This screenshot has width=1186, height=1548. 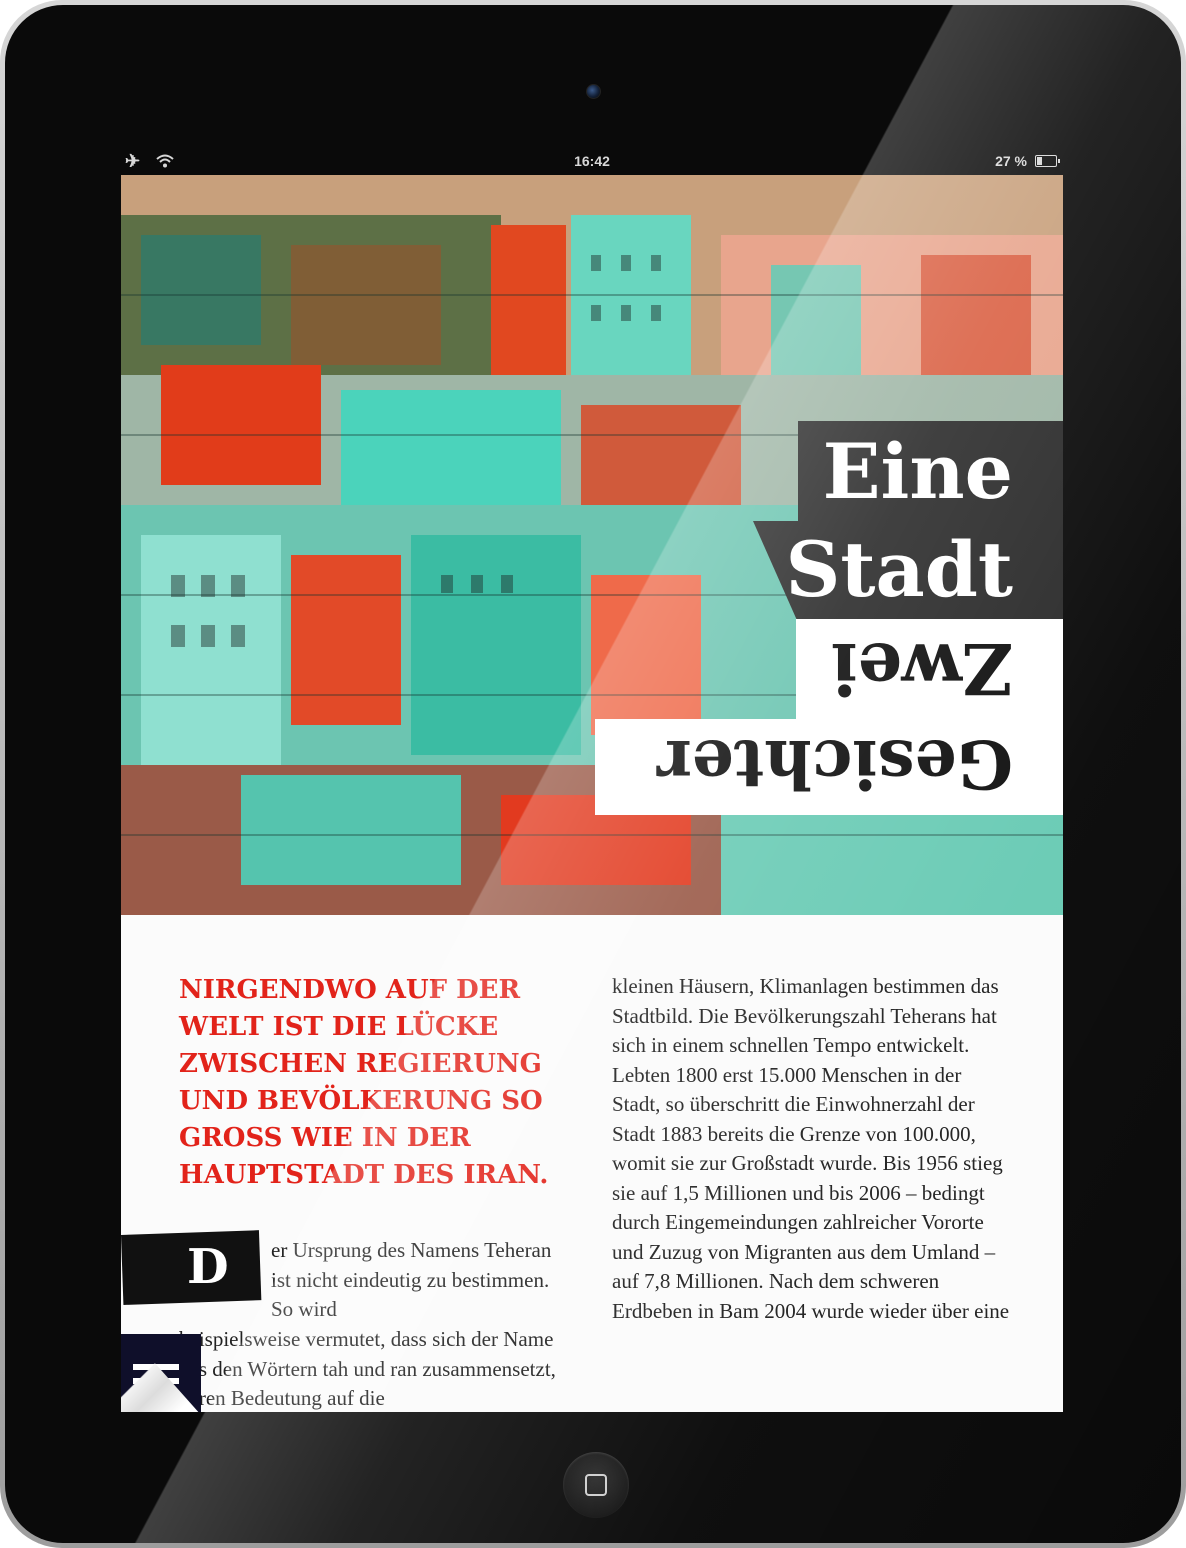 What do you see at coordinates (930, 471) in the screenshot?
I see `title-word-eine: Eine` at bounding box center [930, 471].